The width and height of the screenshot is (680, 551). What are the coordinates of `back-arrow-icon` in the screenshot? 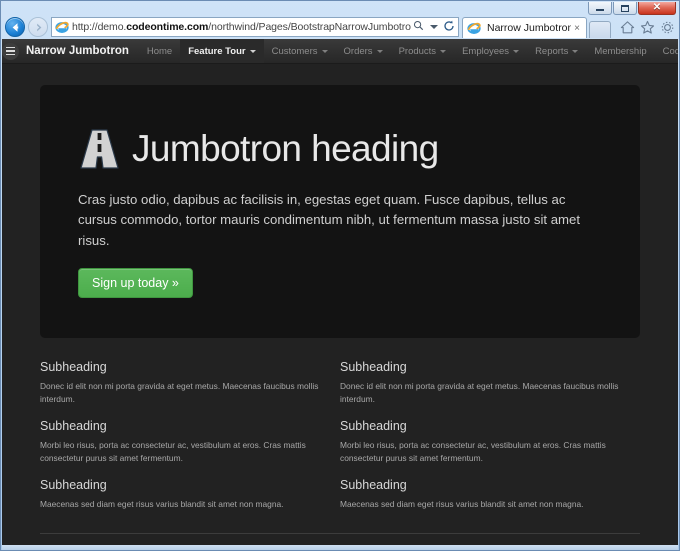 It's located at (15, 27).